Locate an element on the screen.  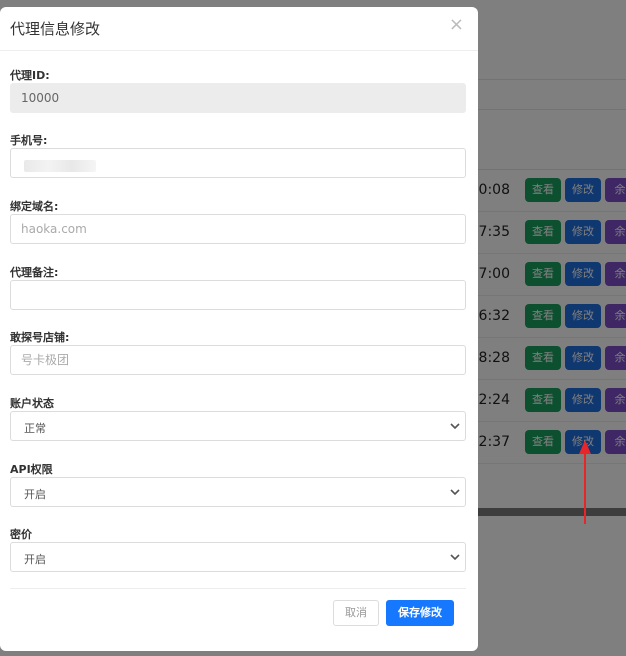
api-permission-field: API权限 开启 is located at coordinates (238, 484).